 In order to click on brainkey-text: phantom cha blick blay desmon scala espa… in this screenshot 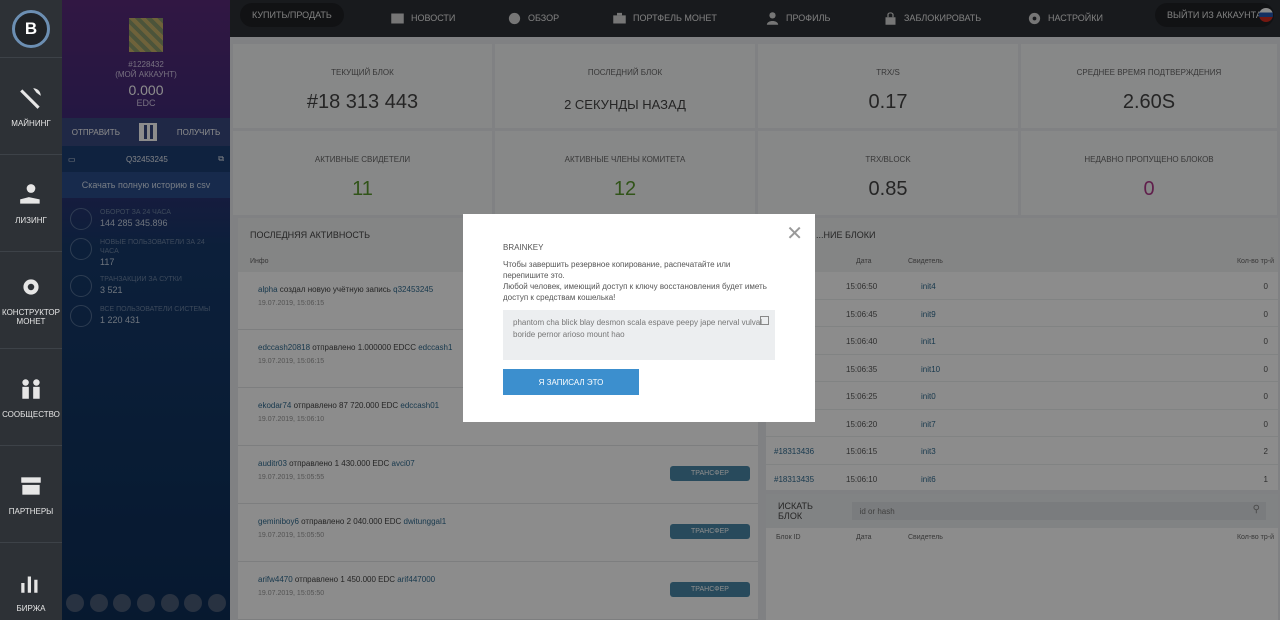, I will do `click(638, 328)`.